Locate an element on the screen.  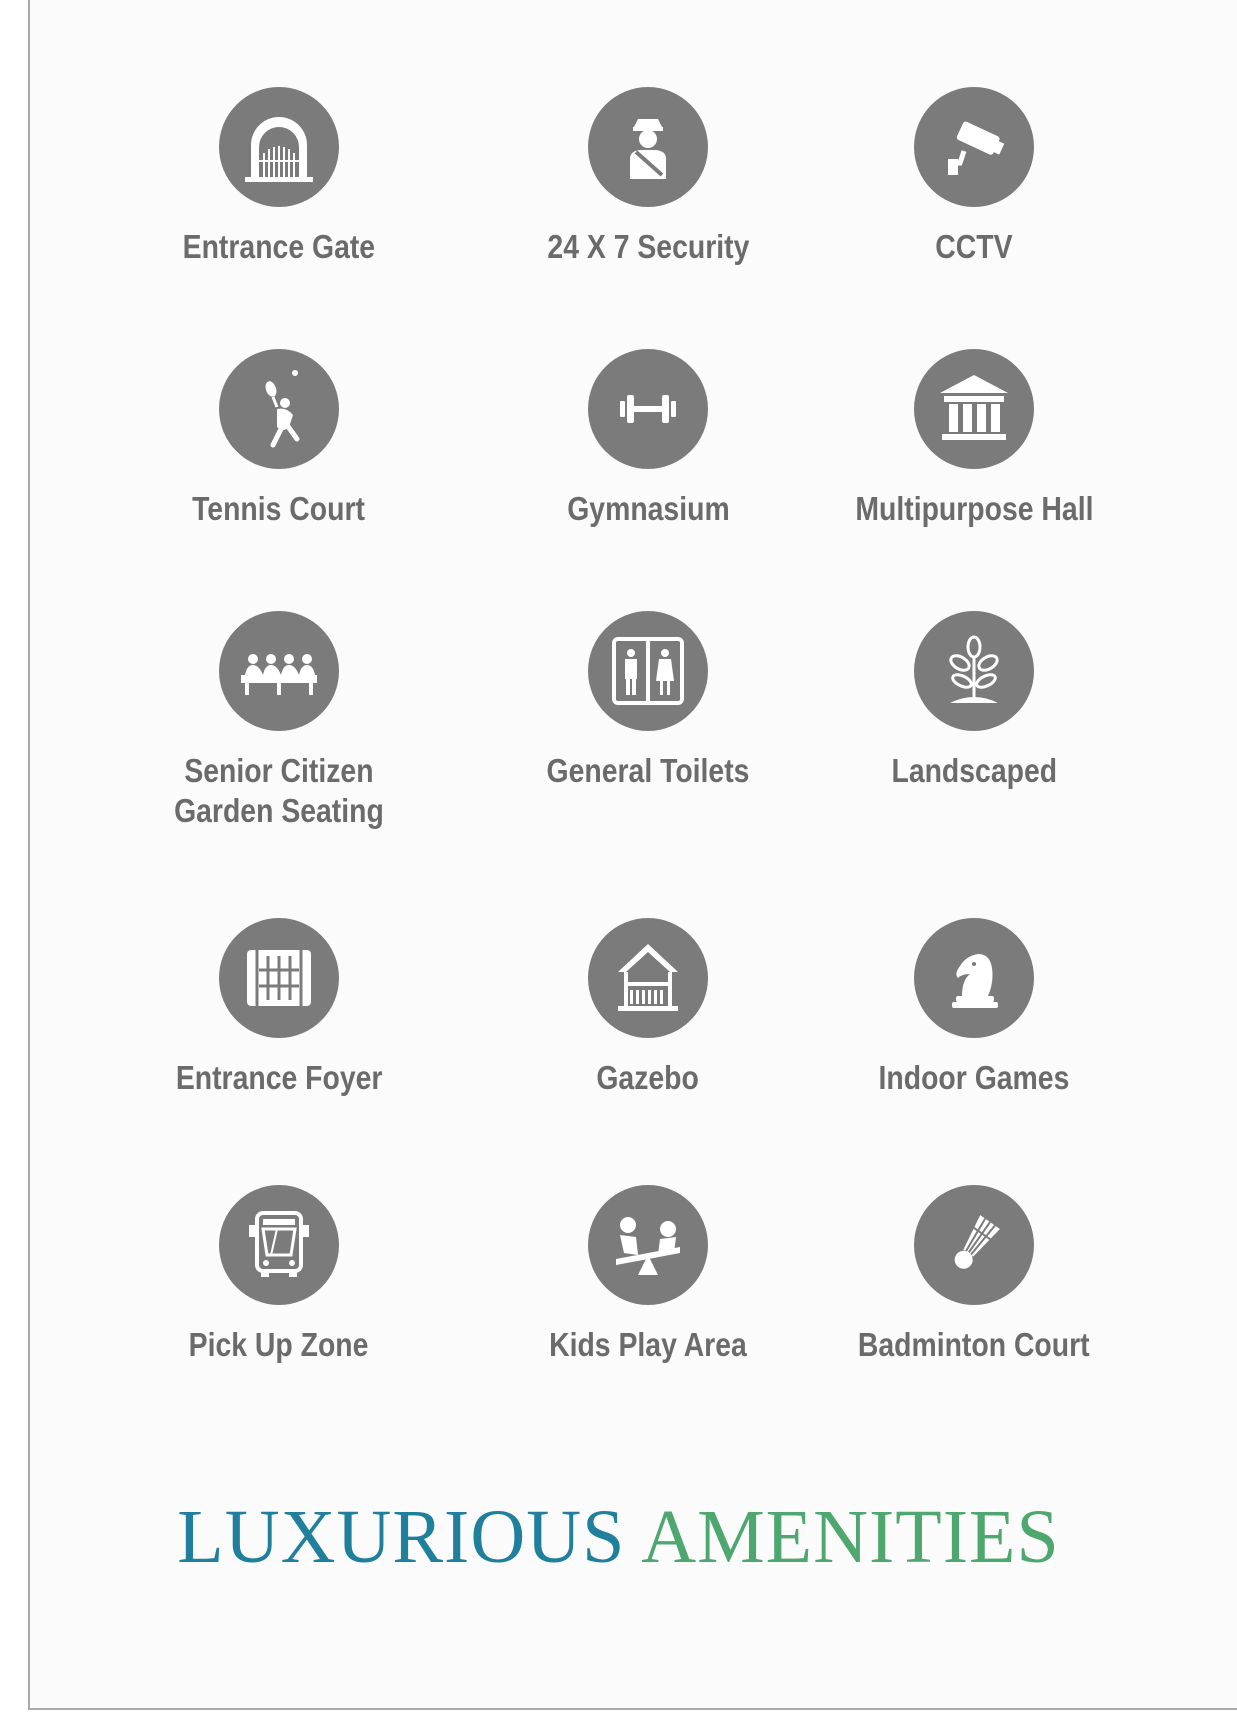
amenity-security: 24 X 7 Security is located at coordinates (648, 177).